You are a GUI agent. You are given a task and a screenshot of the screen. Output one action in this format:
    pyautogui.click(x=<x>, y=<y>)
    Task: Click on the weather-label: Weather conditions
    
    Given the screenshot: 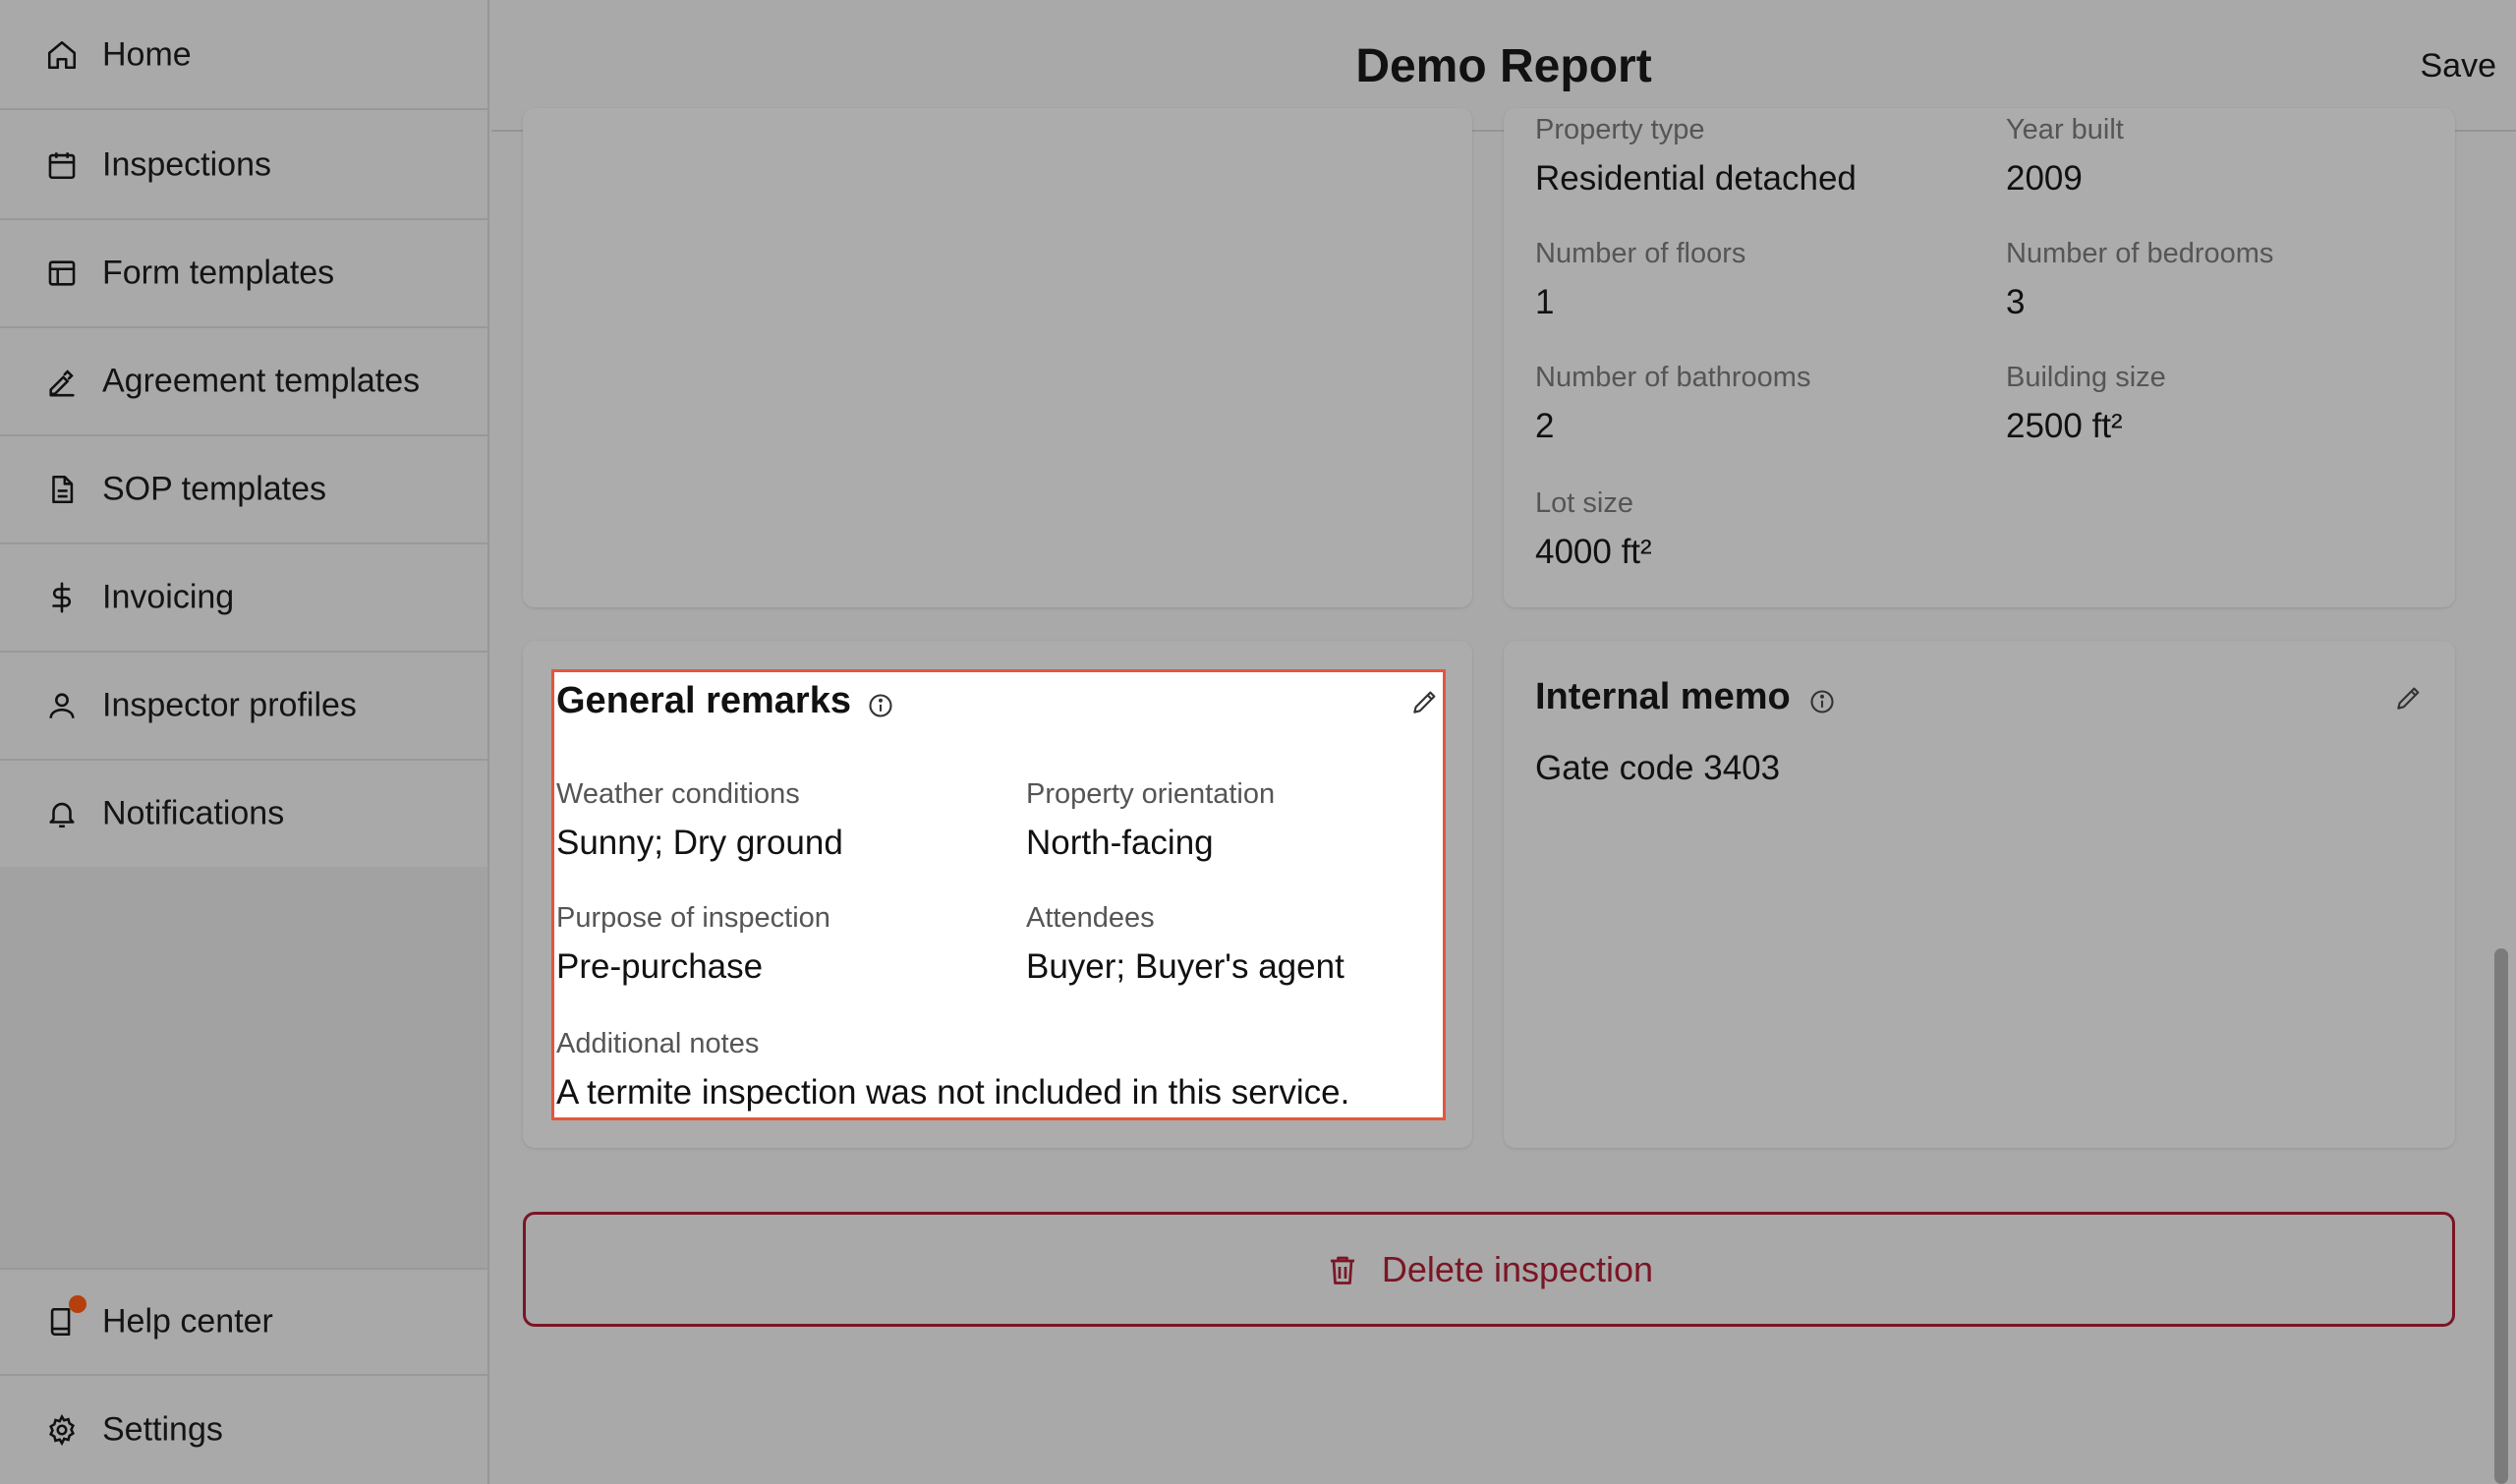 What is the action you would take?
    pyautogui.click(x=678, y=794)
    